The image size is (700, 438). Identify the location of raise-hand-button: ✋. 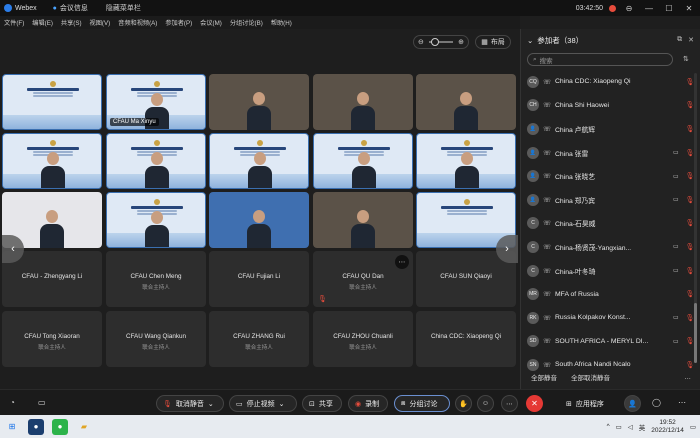
(463, 403).